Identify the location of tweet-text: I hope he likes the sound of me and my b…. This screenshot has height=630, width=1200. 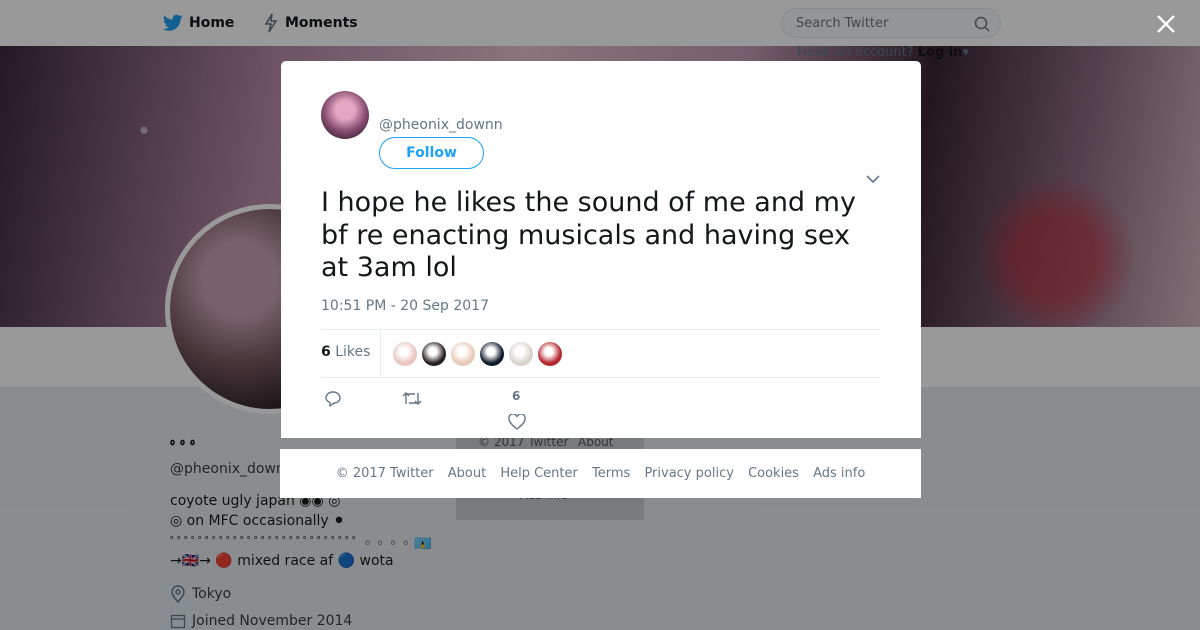
(588, 235).